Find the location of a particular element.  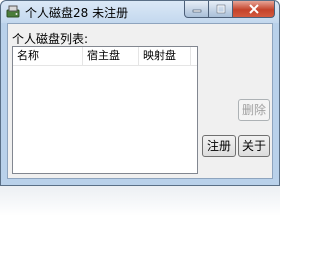

minimize-icon is located at coordinates (196, 11).